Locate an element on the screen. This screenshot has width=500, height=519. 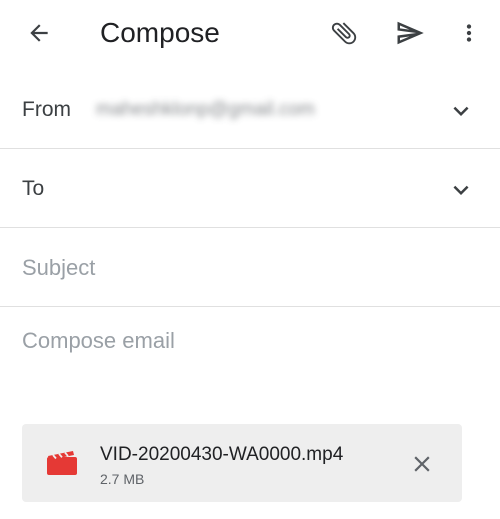
from-label: From is located at coordinates (46, 109).